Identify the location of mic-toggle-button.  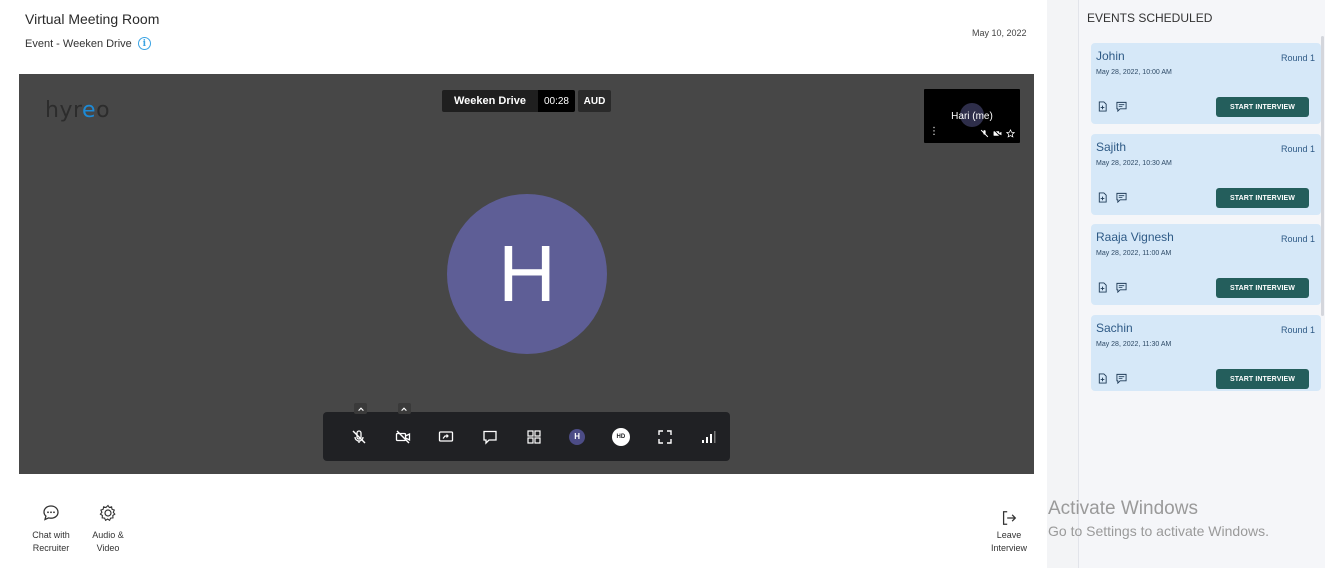
(359, 432).